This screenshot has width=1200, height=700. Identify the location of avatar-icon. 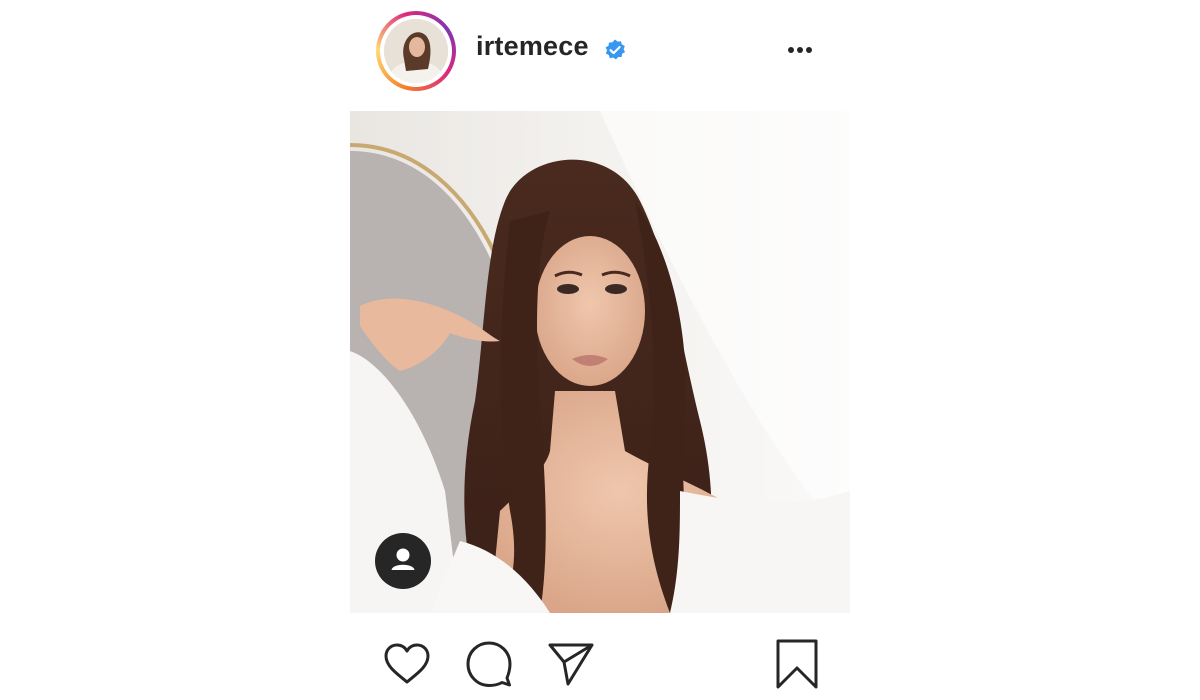
(416, 51).